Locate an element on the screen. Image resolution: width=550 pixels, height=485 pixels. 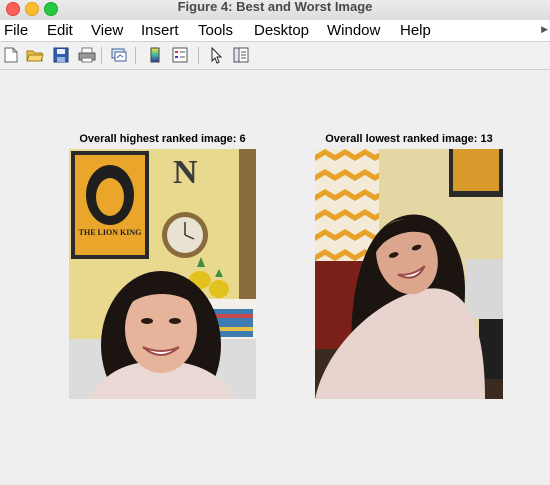
menu-overflow-icon: ▶ is located at coordinates (544, 29).